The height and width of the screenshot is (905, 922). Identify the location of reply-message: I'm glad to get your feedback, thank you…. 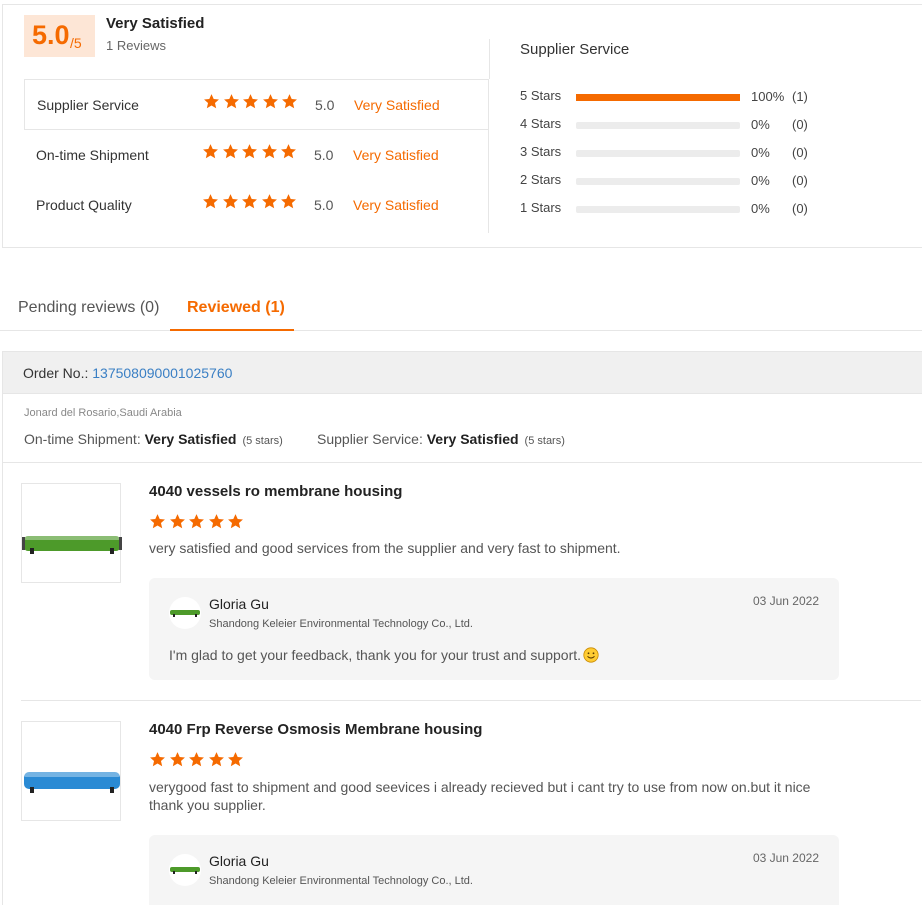
(384, 655).